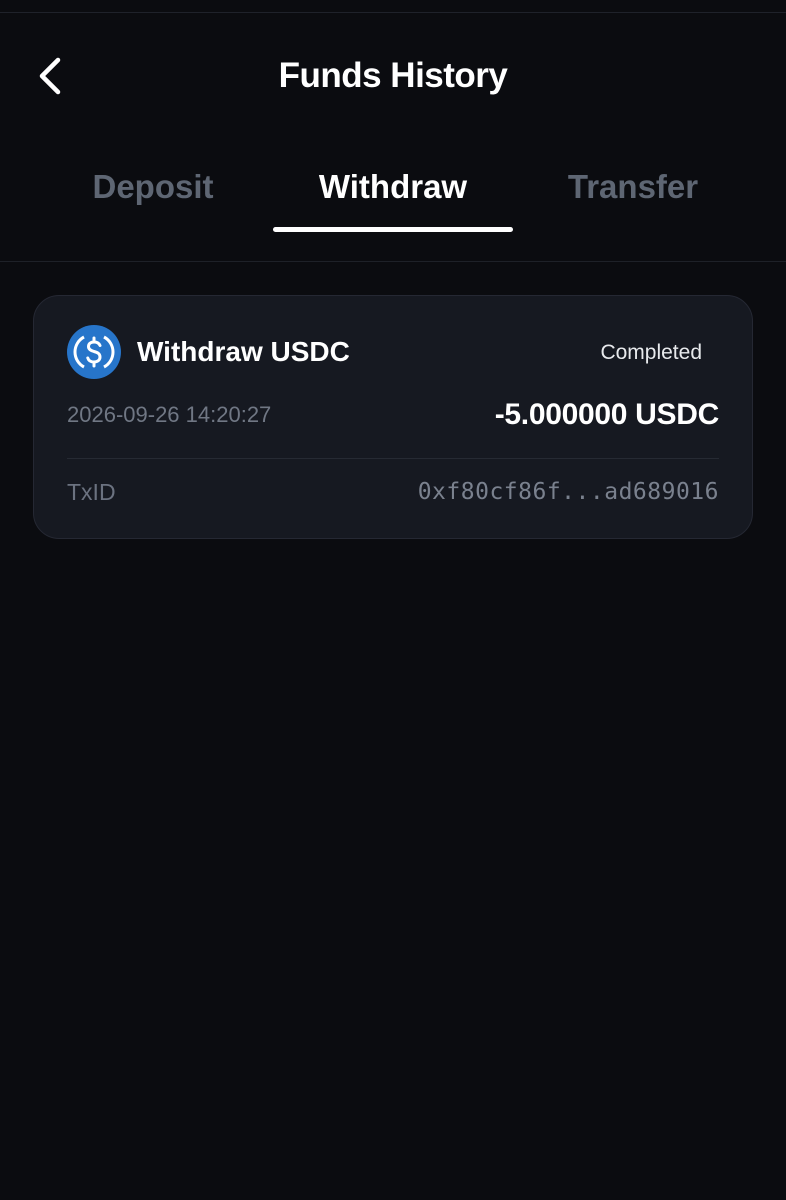 The height and width of the screenshot is (1200, 786). I want to click on header: Funds History, so click(393, 76).